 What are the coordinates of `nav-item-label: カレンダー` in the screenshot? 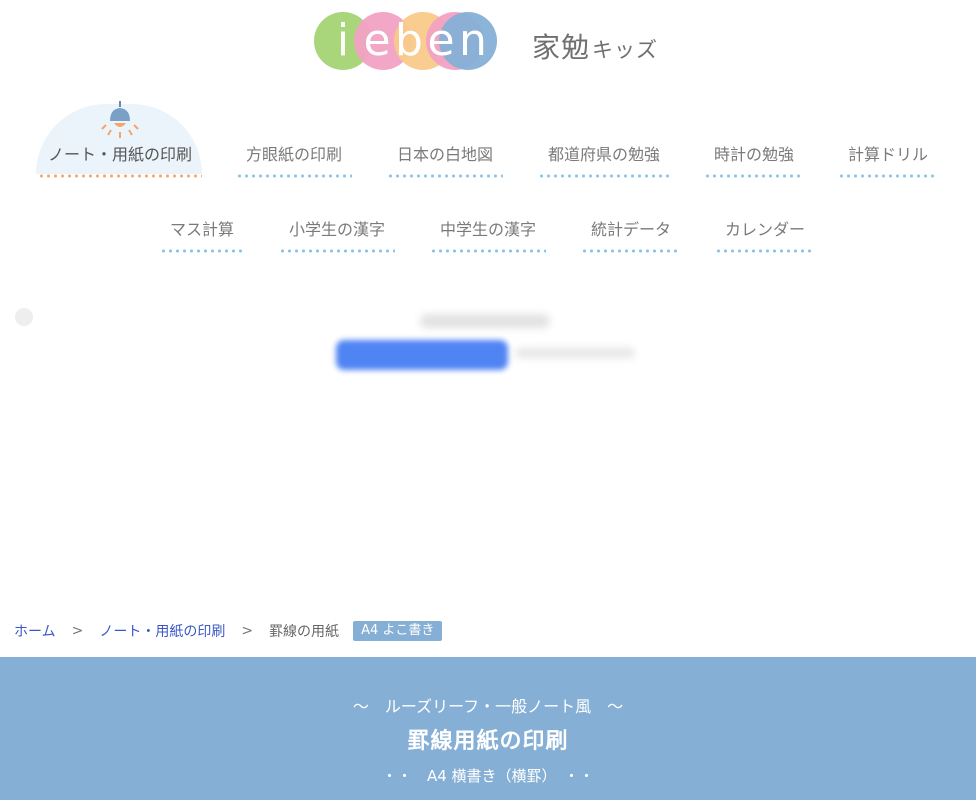 It's located at (764, 229).